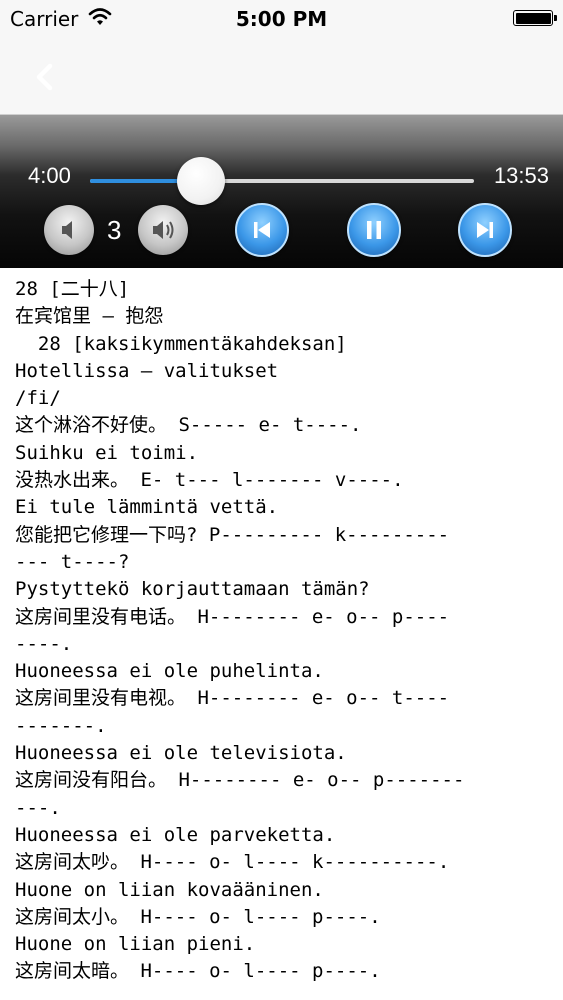  Describe the element at coordinates (72, 561) in the screenshot. I see `lesson-line: --- t----?` at that location.